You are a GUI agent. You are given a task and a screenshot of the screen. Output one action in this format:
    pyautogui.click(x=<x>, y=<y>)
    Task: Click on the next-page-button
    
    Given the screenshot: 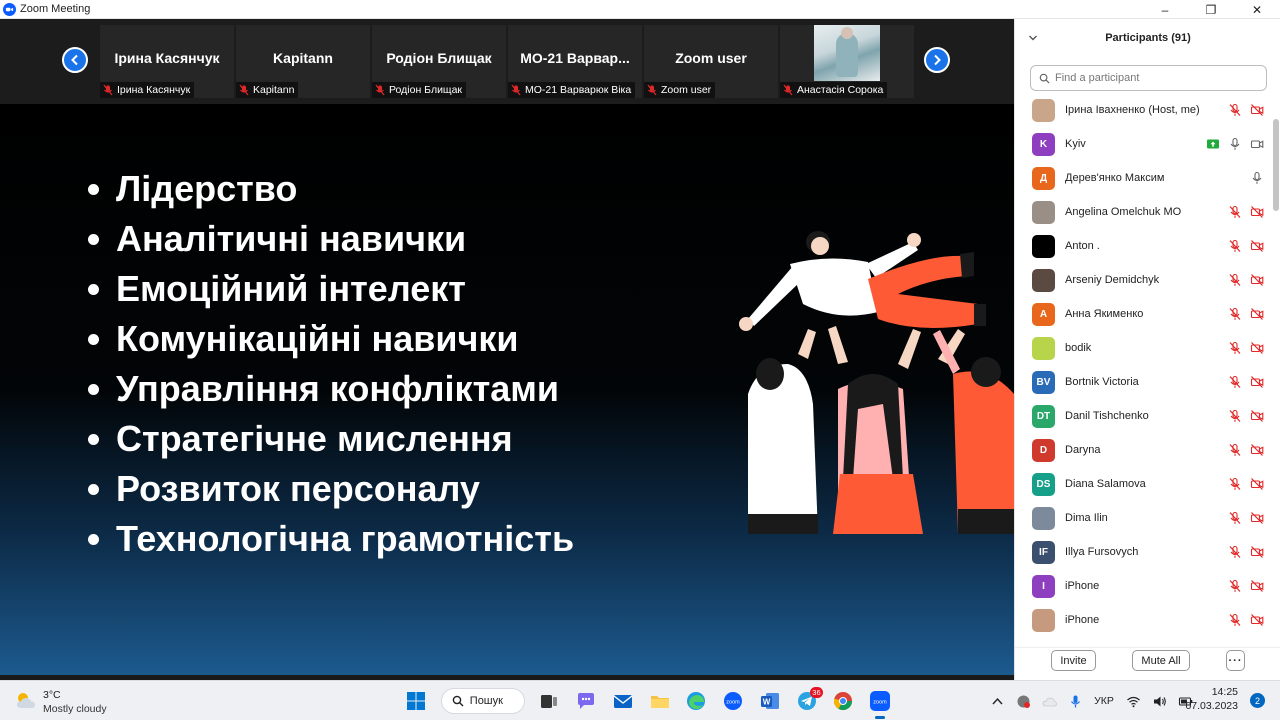 What is the action you would take?
    pyautogui.click(x=937, y=60)
    